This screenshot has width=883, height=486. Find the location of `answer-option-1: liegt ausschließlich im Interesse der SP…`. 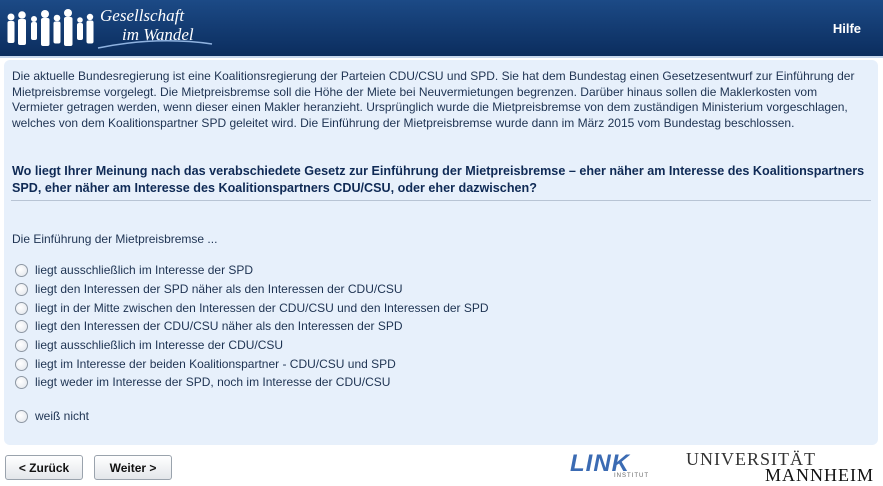

answer-option-1: liegt ausschließlich im Interesse der SP… is located at coordinates (134, 270).